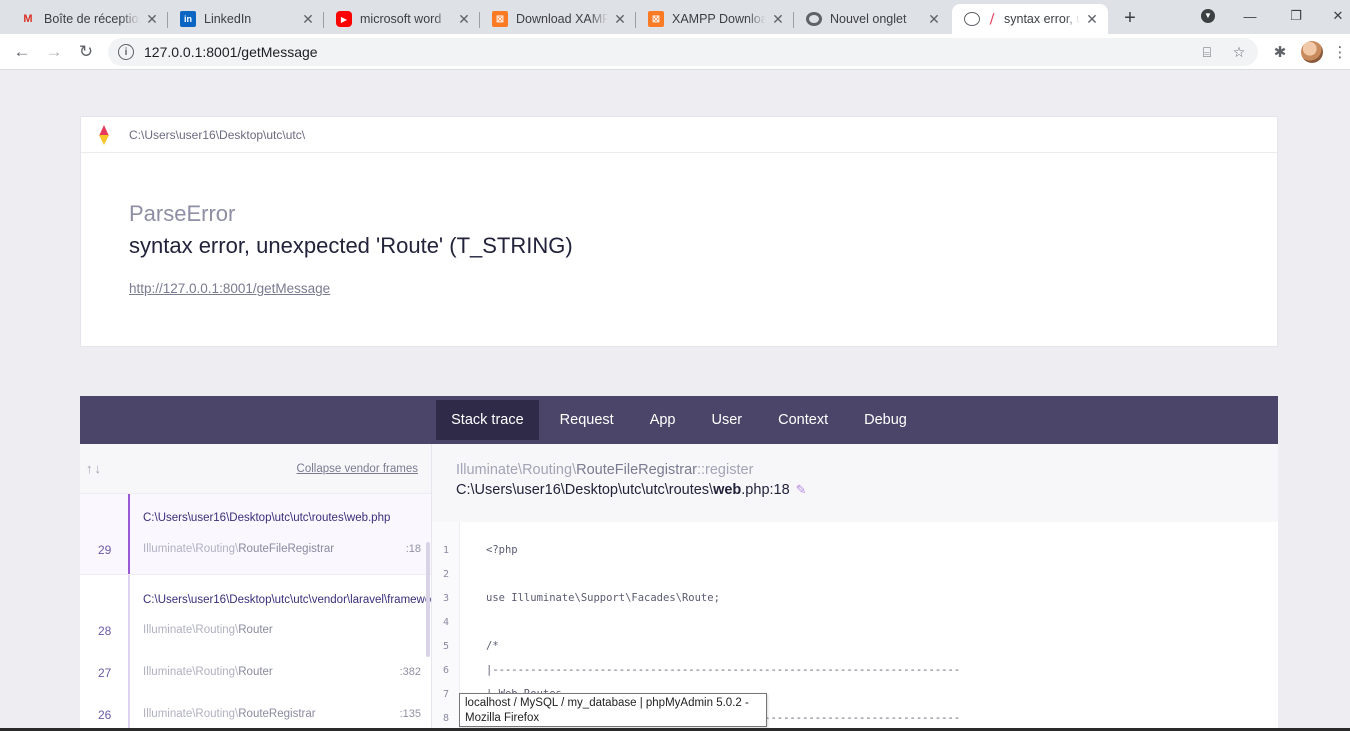  Describe the element at coordinates (105, 673) in the screenshot. I see `frame-number: 27` at that location.